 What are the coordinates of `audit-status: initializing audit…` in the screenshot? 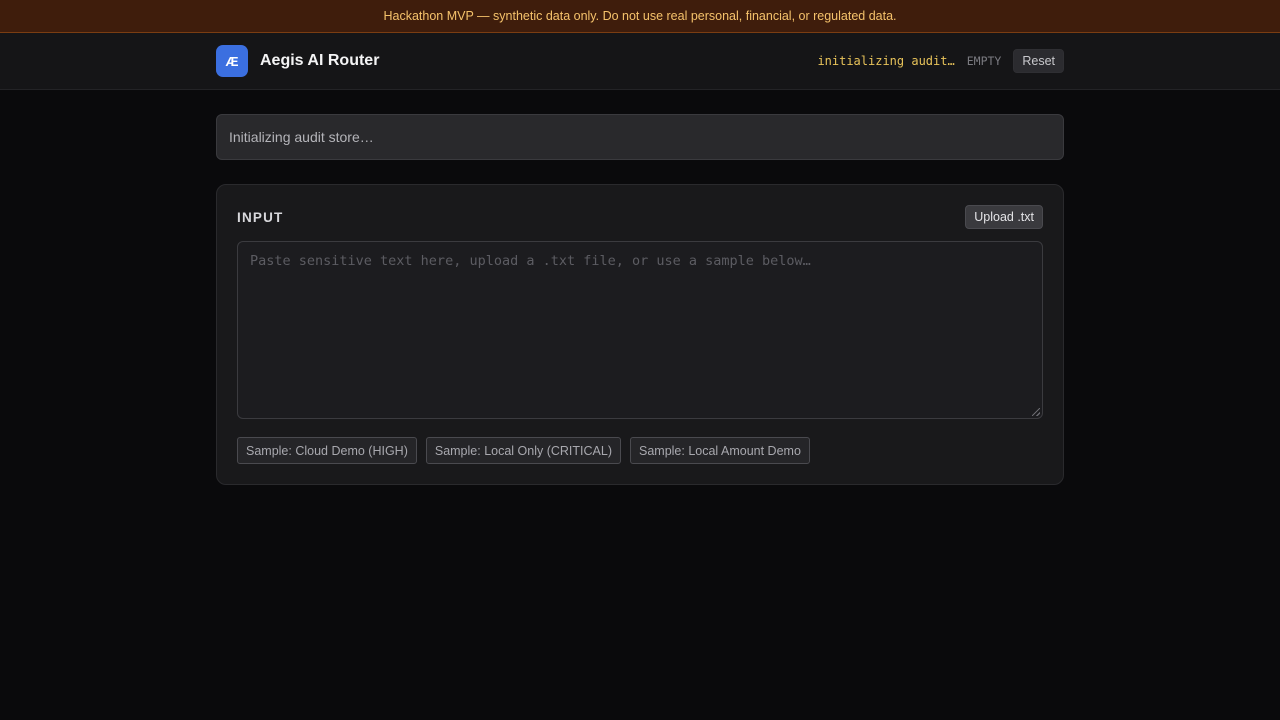 It's located at (886, 61).